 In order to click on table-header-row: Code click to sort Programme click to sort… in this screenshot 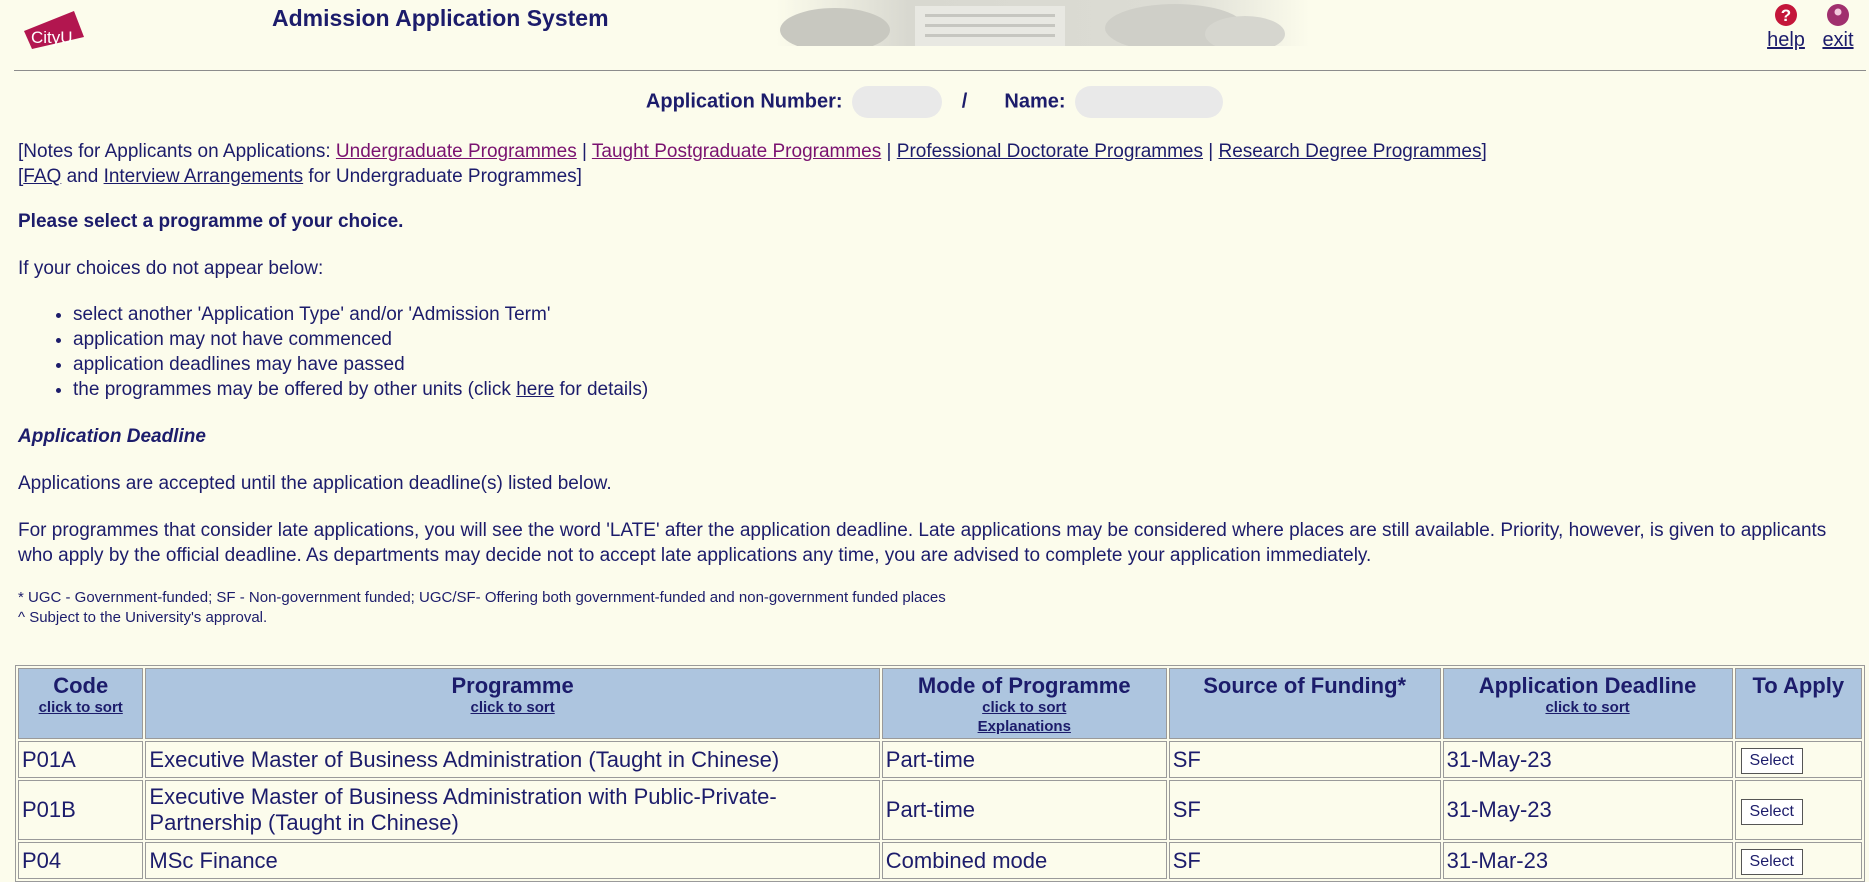, I will do `click(940, 703)`.